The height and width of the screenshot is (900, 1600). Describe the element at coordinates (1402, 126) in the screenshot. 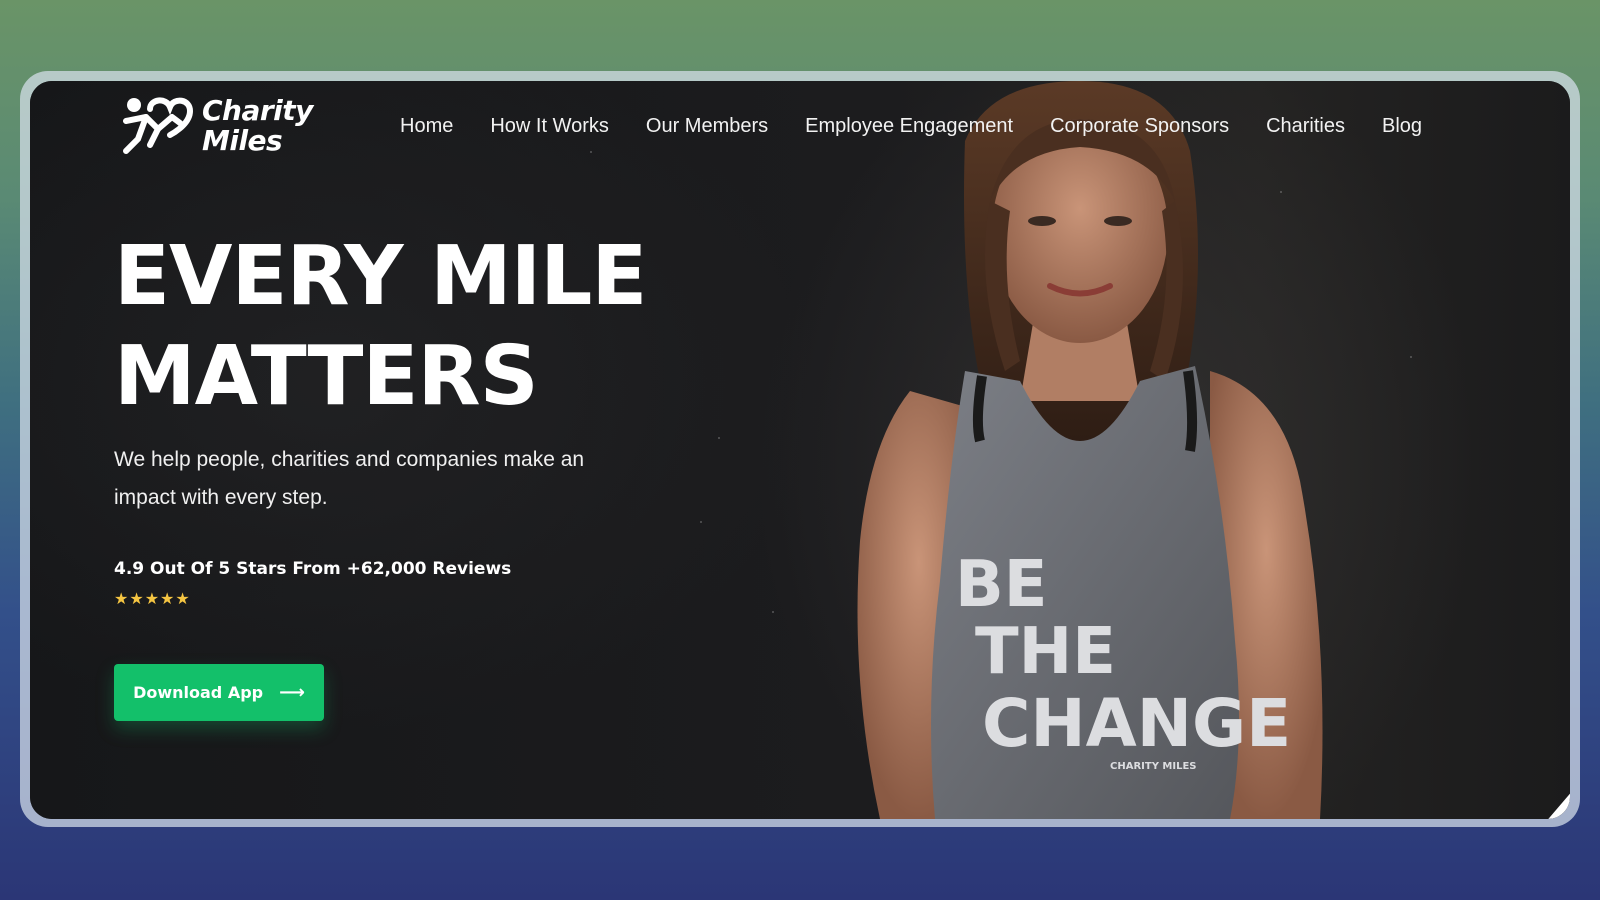

I see `nav-item-blog: Blog` at that location.